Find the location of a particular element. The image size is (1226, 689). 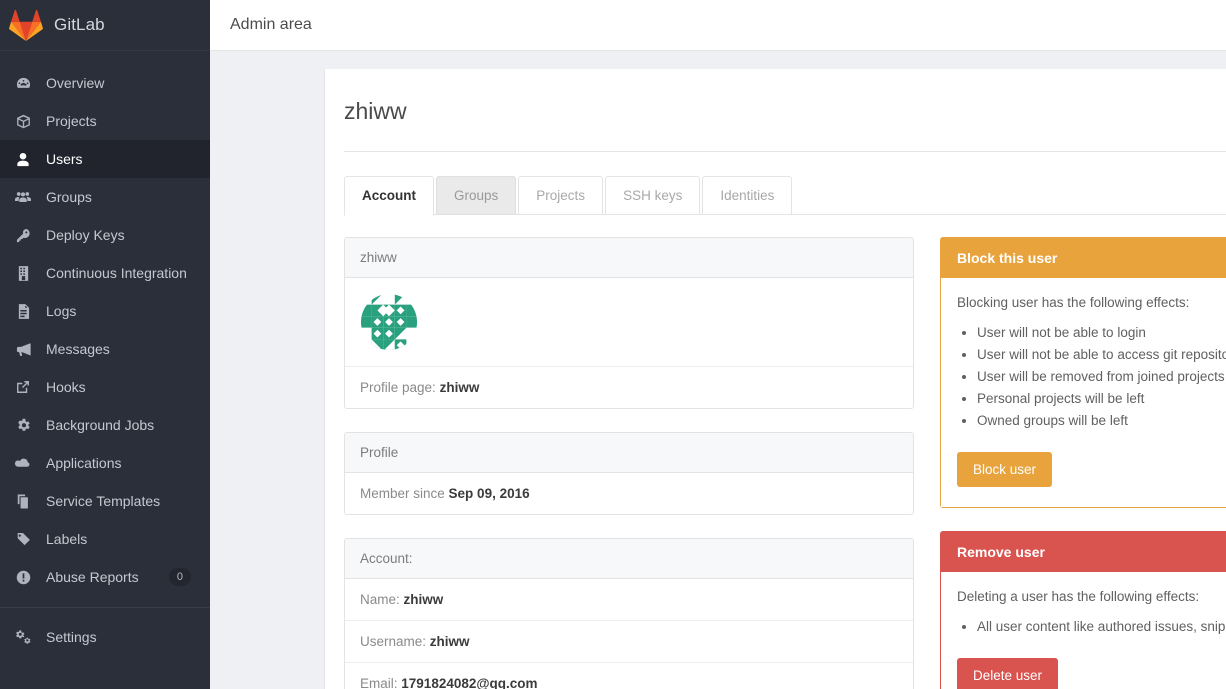

page-title: zhiww is located at coordinates (785, 110).